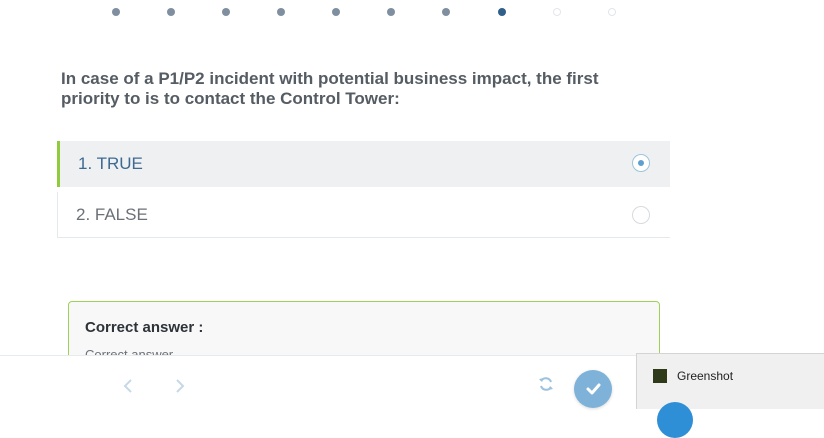  Describe the element at coordinates (705, 376) in the screenshot. I see `notification-title: Greenshot` at that location.